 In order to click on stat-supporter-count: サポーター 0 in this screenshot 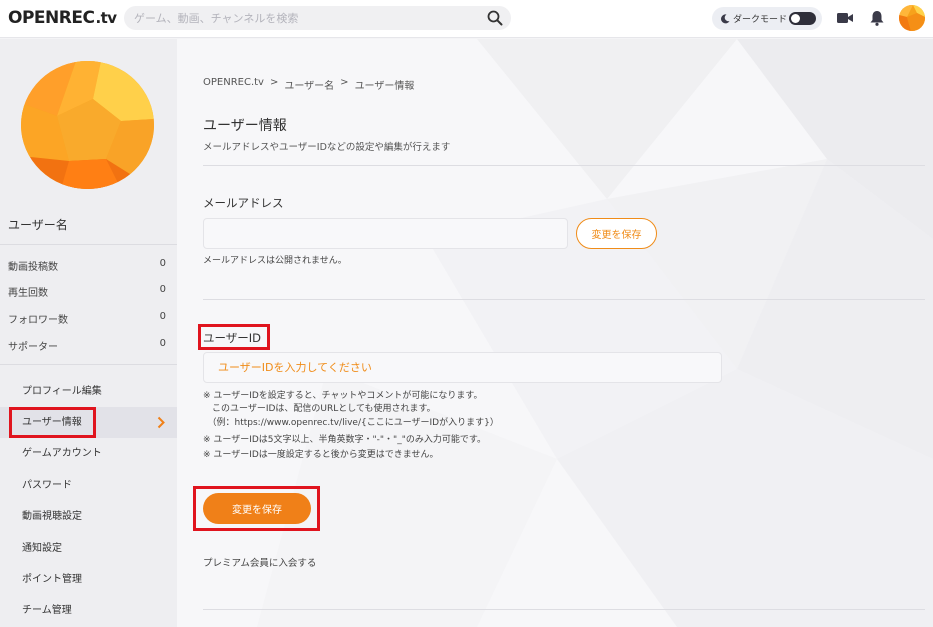, I will do `click(87, 346)`.